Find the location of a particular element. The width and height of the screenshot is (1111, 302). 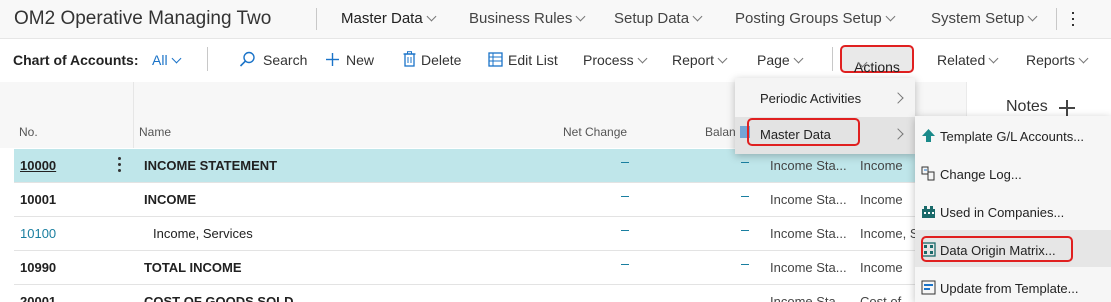

filter-all-button: All is located at coordinates (167, 60).